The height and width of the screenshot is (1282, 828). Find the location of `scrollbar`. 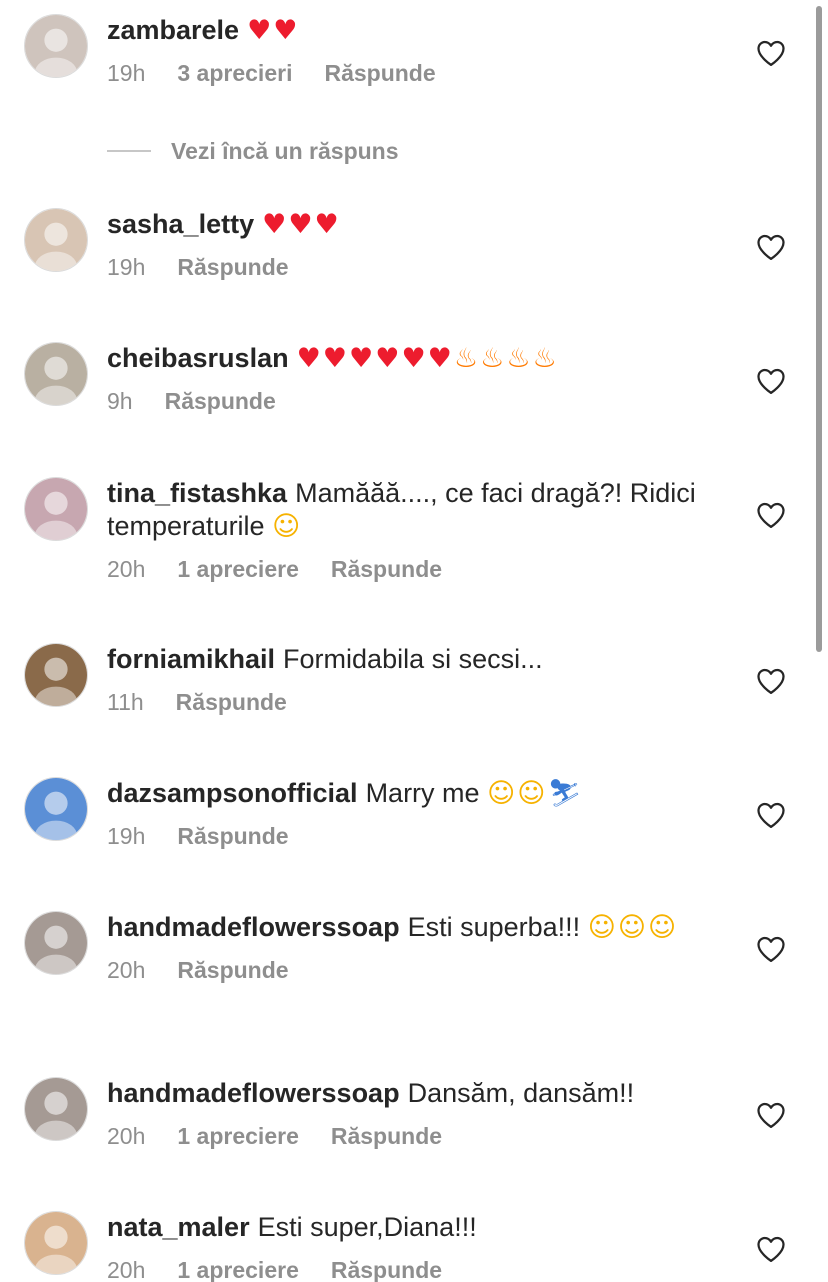

scrollbar is located at coordinates (819, 329).